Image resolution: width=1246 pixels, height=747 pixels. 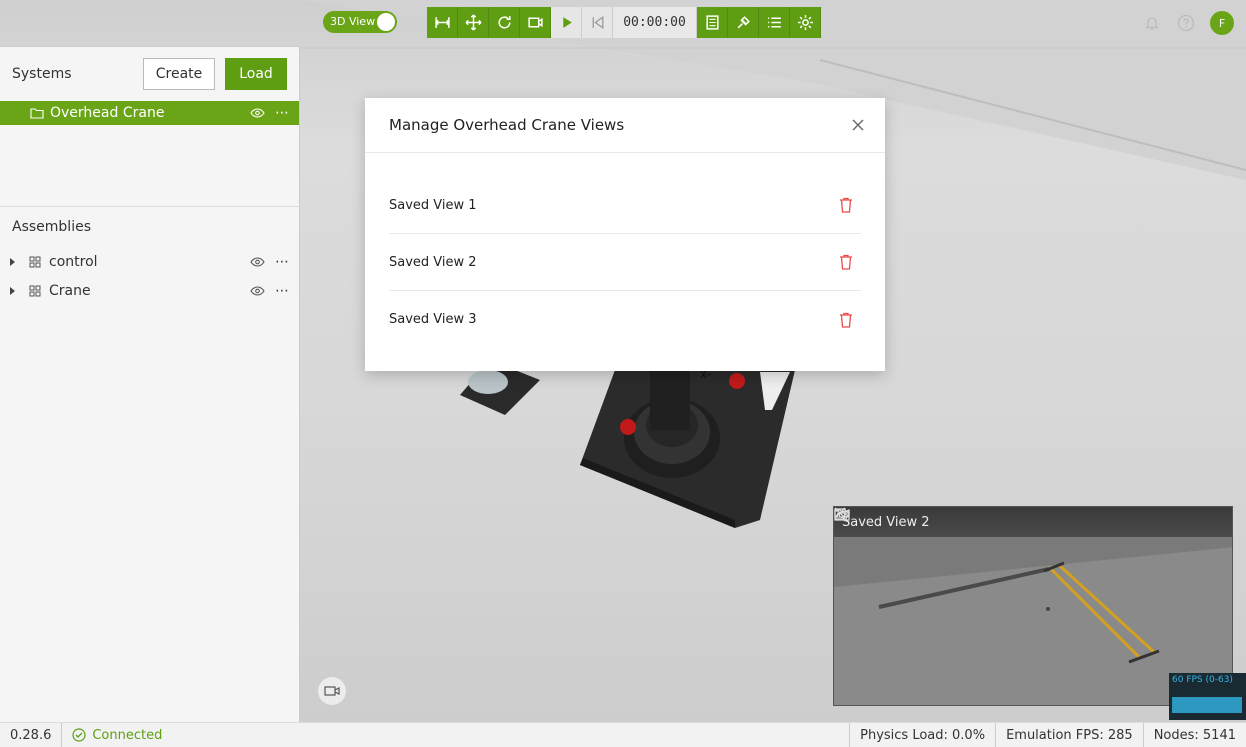 I want to click on settings-button, so click(x=805, y=22).